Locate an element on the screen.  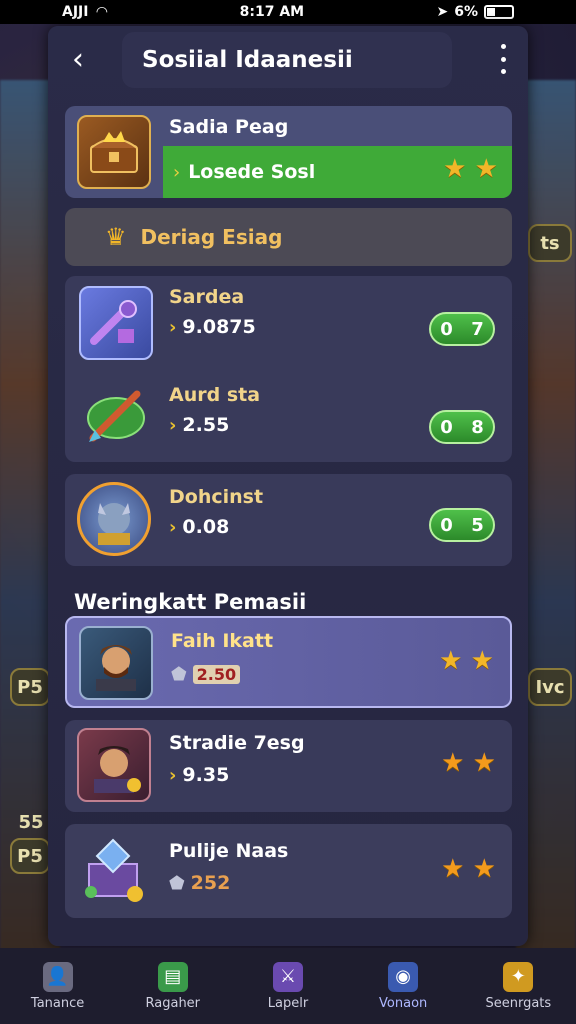
pipe-game-icon is located at coordinates (116, 323).